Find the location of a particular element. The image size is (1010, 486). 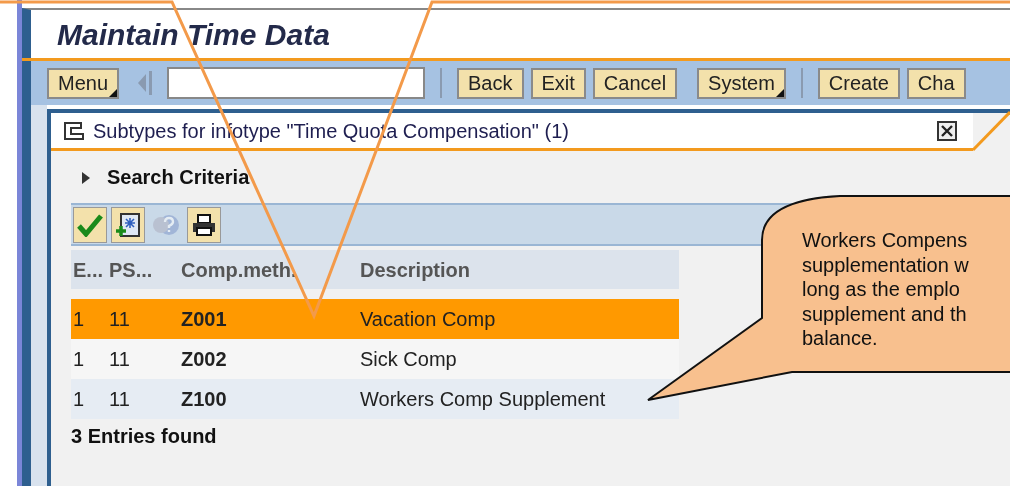

new-entry-button is located at coordinates (128, 224).